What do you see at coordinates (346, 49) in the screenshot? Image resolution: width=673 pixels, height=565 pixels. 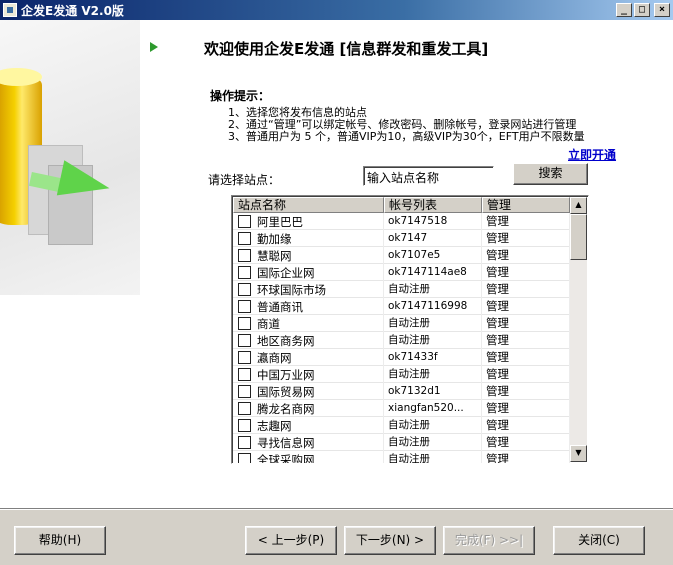 I see `page-heading: 欢迎使用企发E发通 [信息群发和重发工具]` at bounding box center [346, 49].